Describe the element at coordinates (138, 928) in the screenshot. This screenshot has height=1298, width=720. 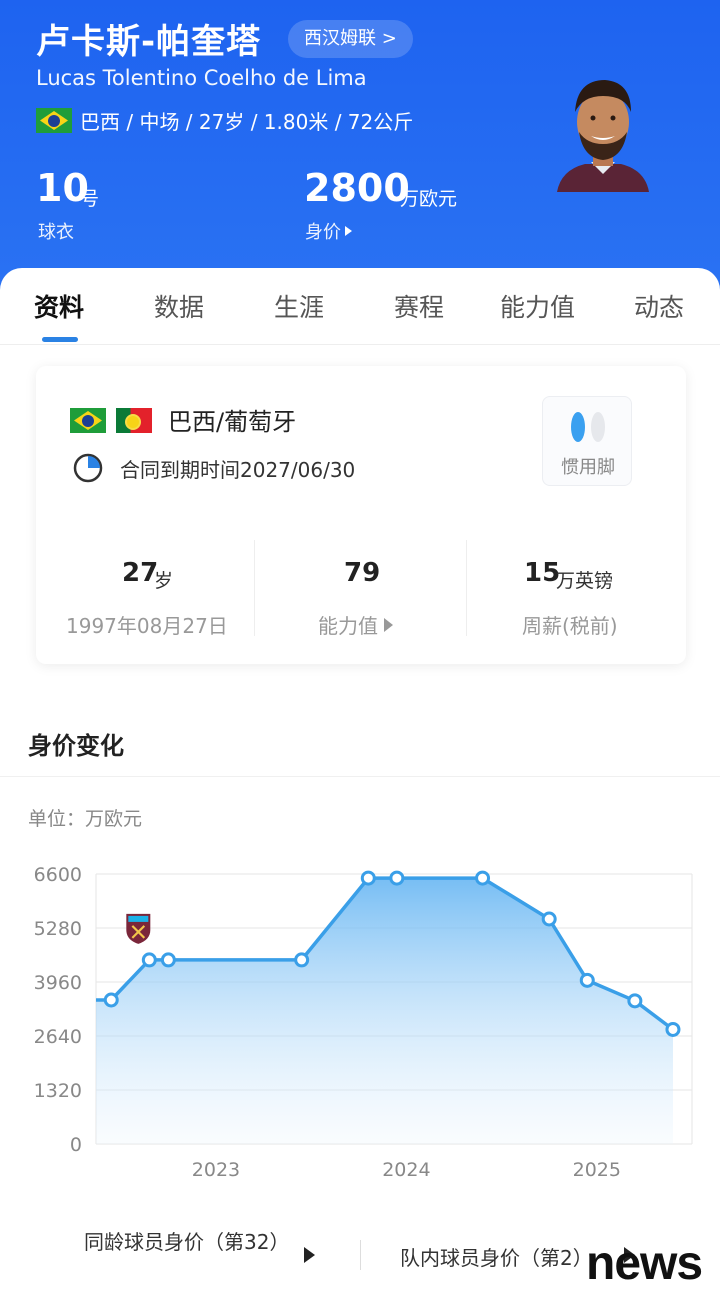
I see `club-badge-icon` at that location.